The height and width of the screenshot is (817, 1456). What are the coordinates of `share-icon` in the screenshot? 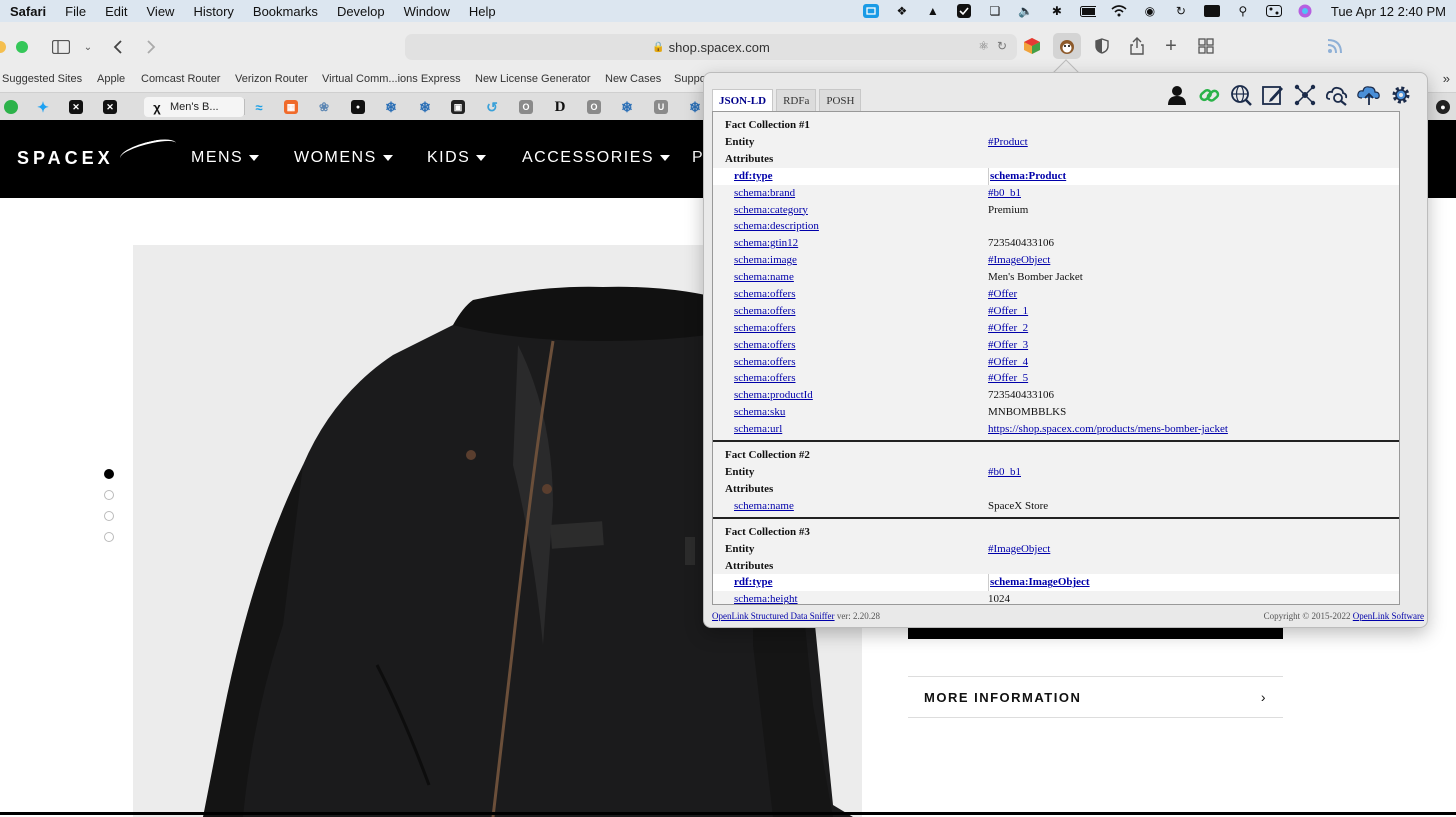 It's located at (1137, 46).